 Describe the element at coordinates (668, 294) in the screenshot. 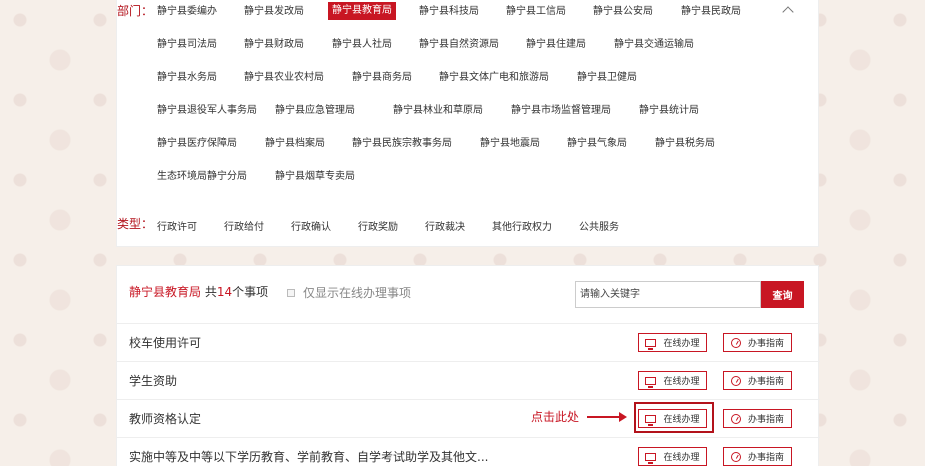

I see `search-input` at that location.